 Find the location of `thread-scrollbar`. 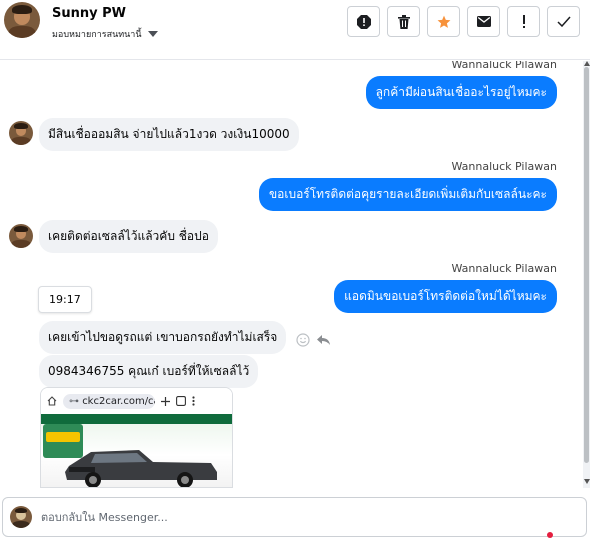

thread-scrollbar is located at coordinates (586, 274).